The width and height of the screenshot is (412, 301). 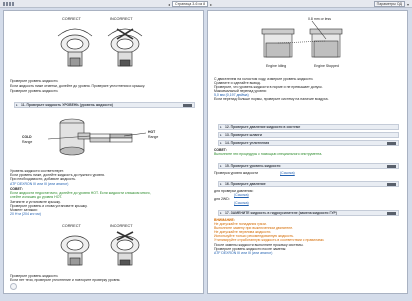 I want to click on toolbar-grip-icon, so click(x=9, y=3).